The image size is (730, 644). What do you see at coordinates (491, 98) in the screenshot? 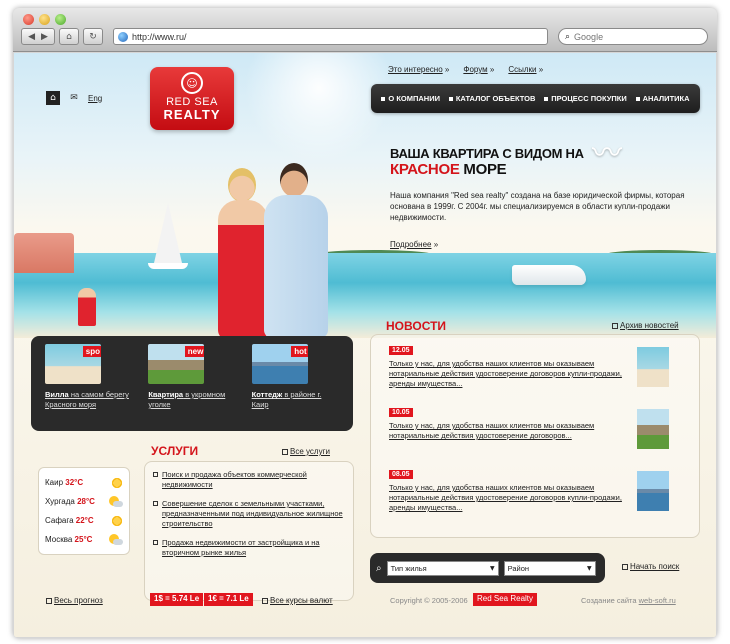
I see `nav-item-catalog: КАТАЛОГ ОБЪЕКТОВ` at bounding box center [491, 98].